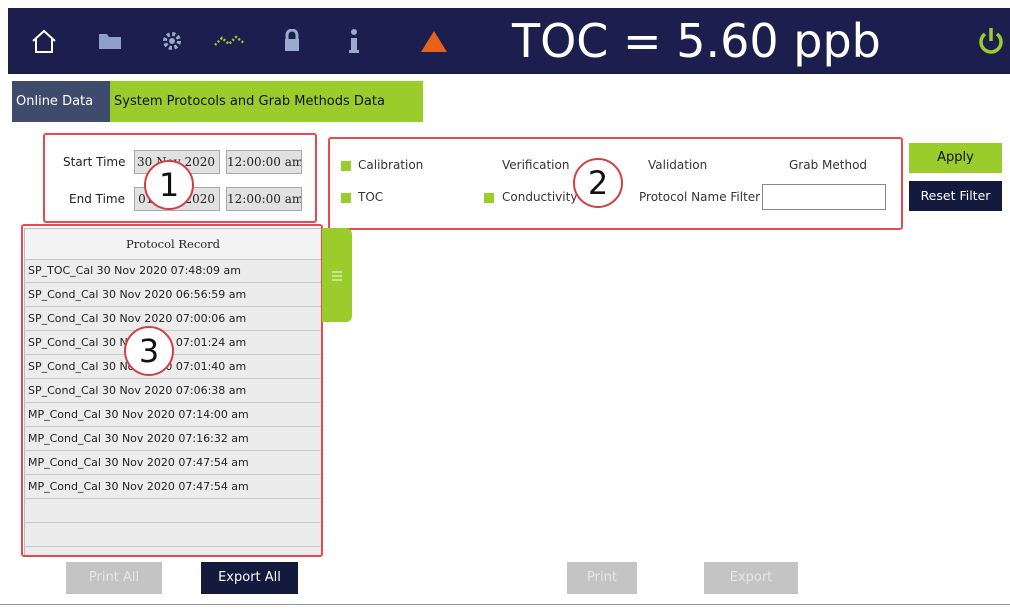 This screenshot has width=1010, height=614. What do you see at coordinates (114, 578) in the screenshot?
I see `print-all-button: Print All` at bounding box center [114, 578].